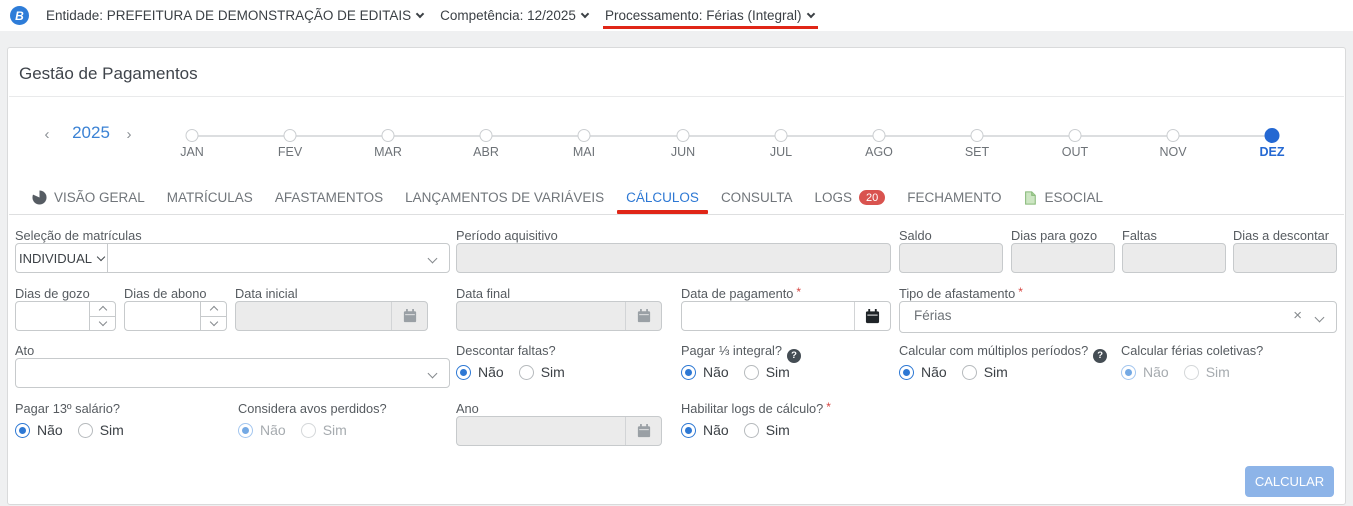  Describe the element at coordinates (232, 258) in the screenshot. I see `matricula-select-group: INDIVIDUAL` at that location.